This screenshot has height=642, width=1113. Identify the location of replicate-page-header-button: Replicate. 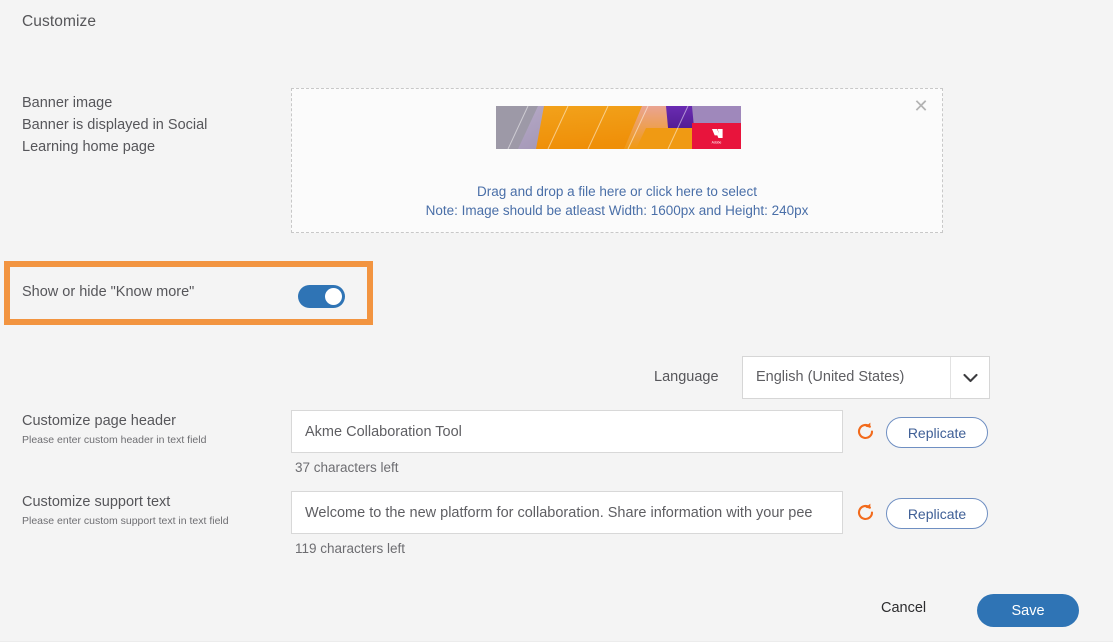
(937, 432).